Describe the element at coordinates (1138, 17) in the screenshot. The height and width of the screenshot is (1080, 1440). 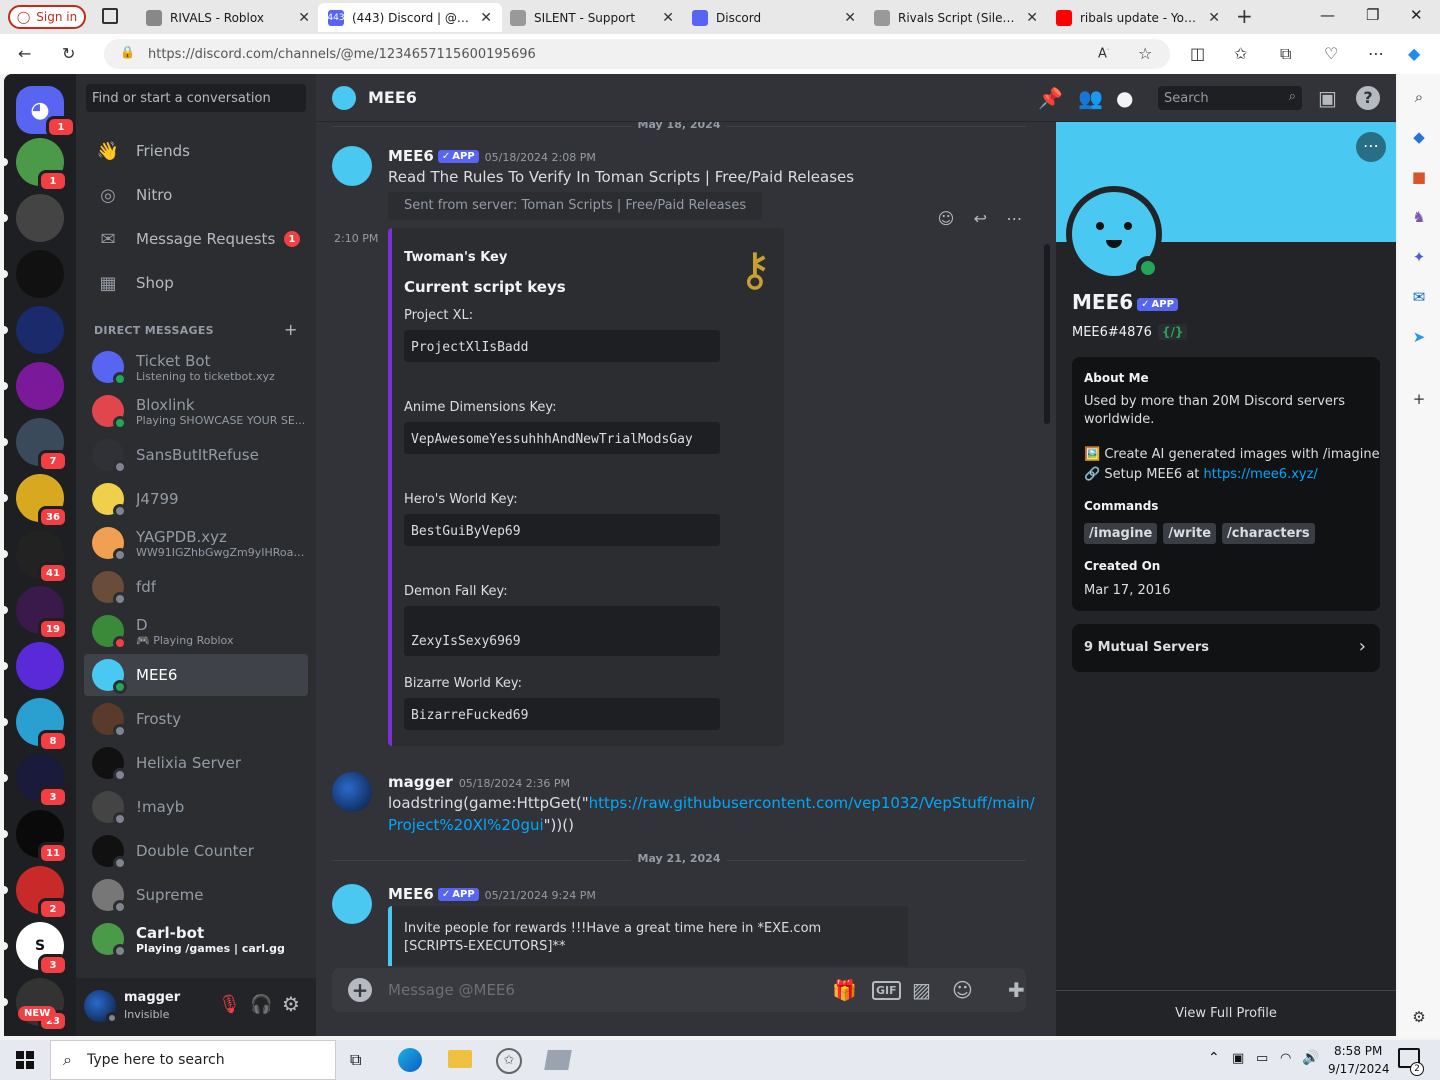
I see `browser-tab: ribals update - YouTub ✕` at that location.